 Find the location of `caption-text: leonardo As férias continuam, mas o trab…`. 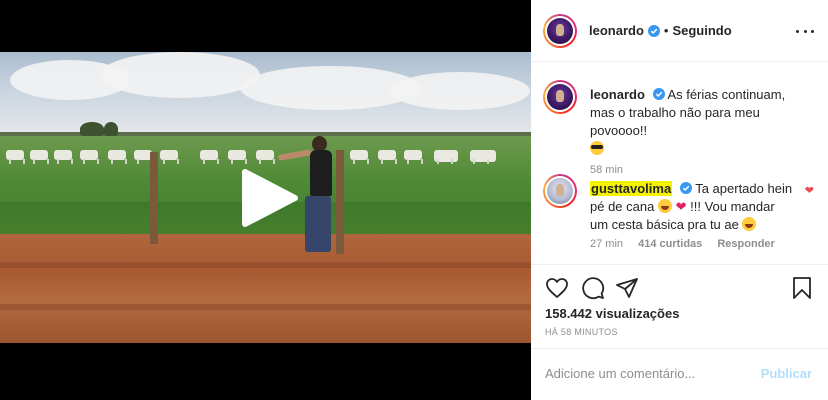

caption-text: leonardo As férias continuam, mas o trab… is located at coordinates (692, 122).